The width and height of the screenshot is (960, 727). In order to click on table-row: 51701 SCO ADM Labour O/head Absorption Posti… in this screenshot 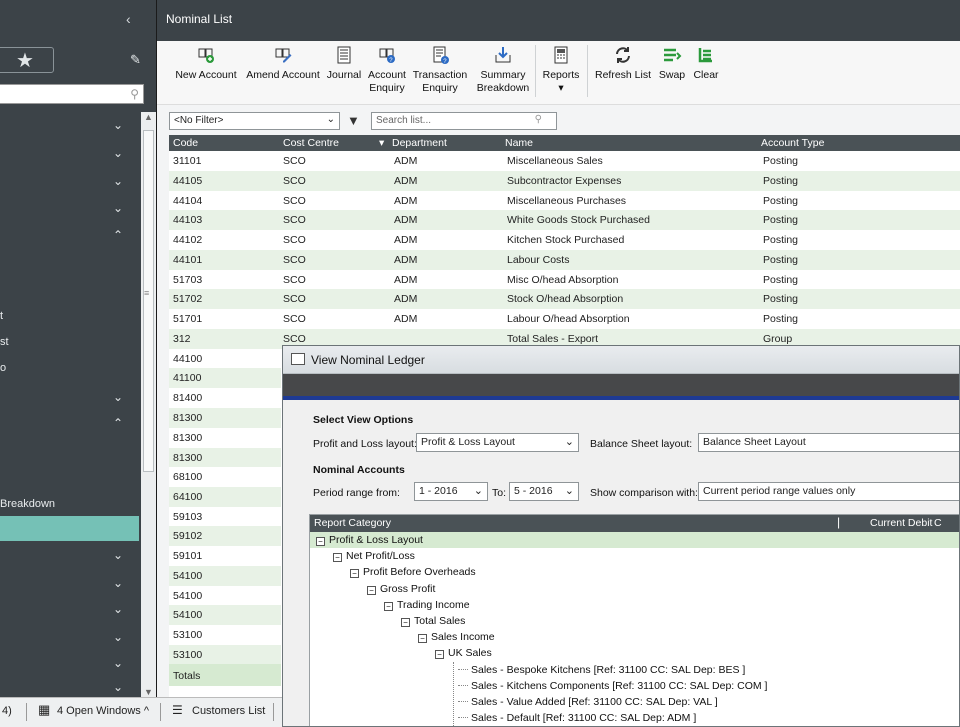, I will do `click(564, 319)`.